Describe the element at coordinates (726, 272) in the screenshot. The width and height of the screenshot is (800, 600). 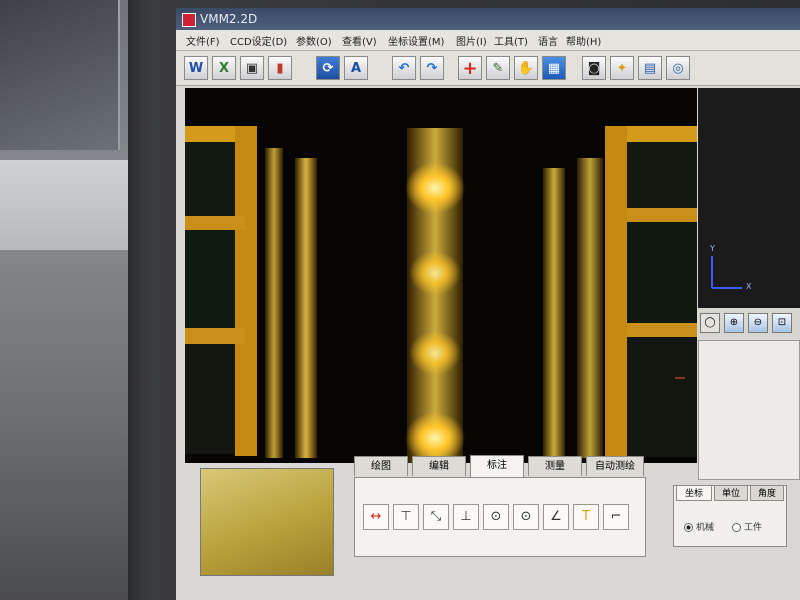
I see `axis-indicator` at that location.